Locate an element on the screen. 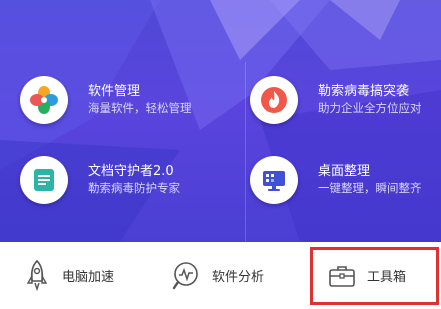  clover-icon is located at coordinates (44, 100).